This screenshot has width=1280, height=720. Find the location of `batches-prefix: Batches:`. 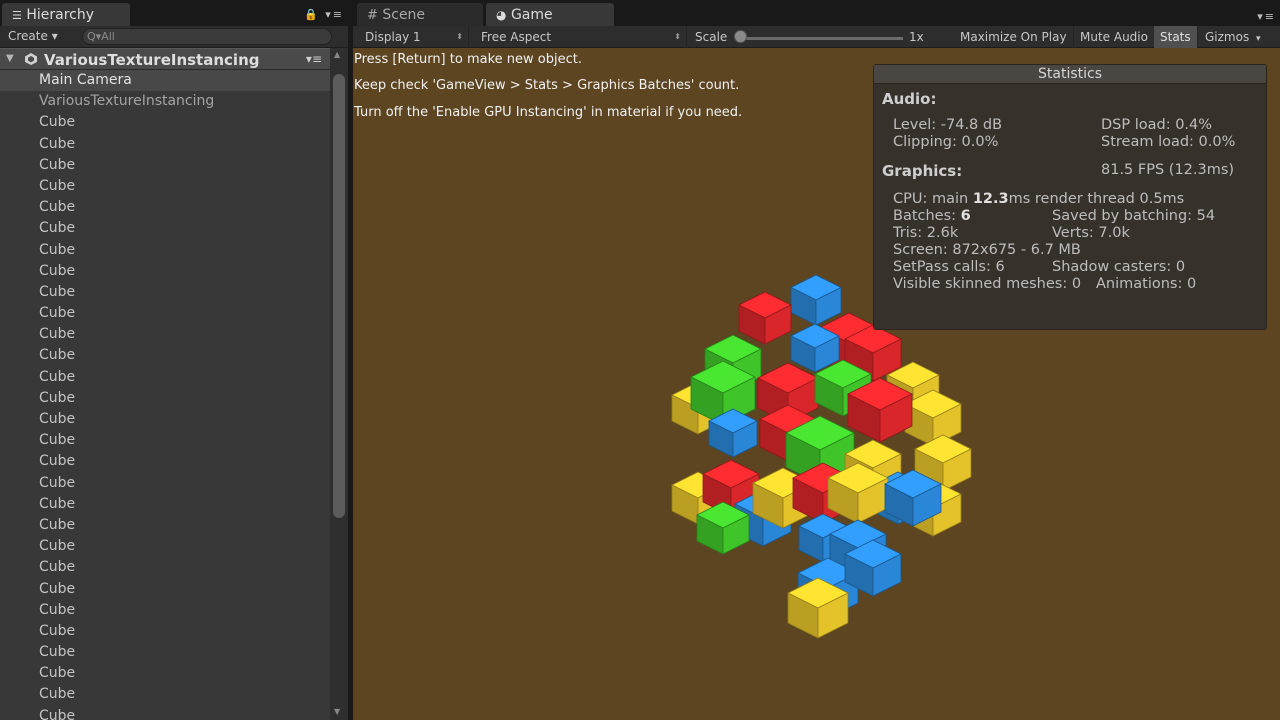

batches-prefix: Batches: is located at coordinates (927, 216).